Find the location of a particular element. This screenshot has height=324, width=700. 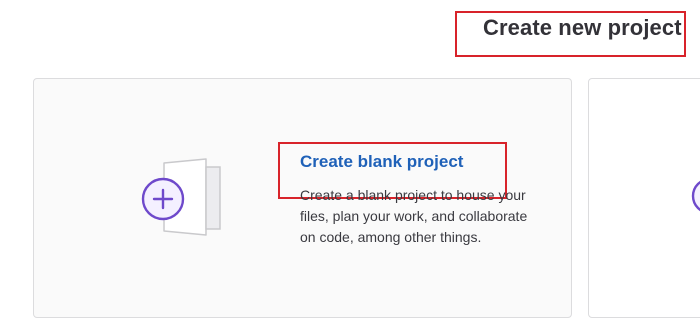

next-card-icon is located at coordinates (695, 196).